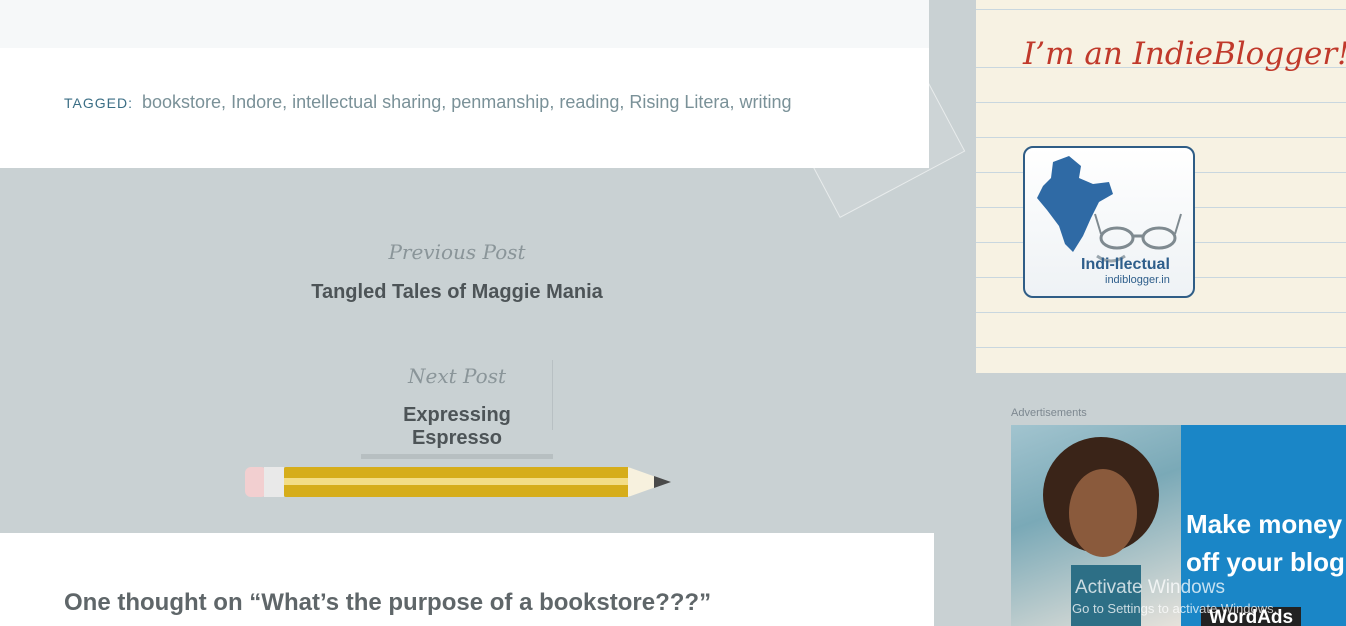 The width and height of the screenshot is (1346, 626). What do you see at coordinates (1109, 222) in the screenshot?
I see `indiblogger-badge: Indi-llectual indiblogger.in` at bounding box center [1109, 222].